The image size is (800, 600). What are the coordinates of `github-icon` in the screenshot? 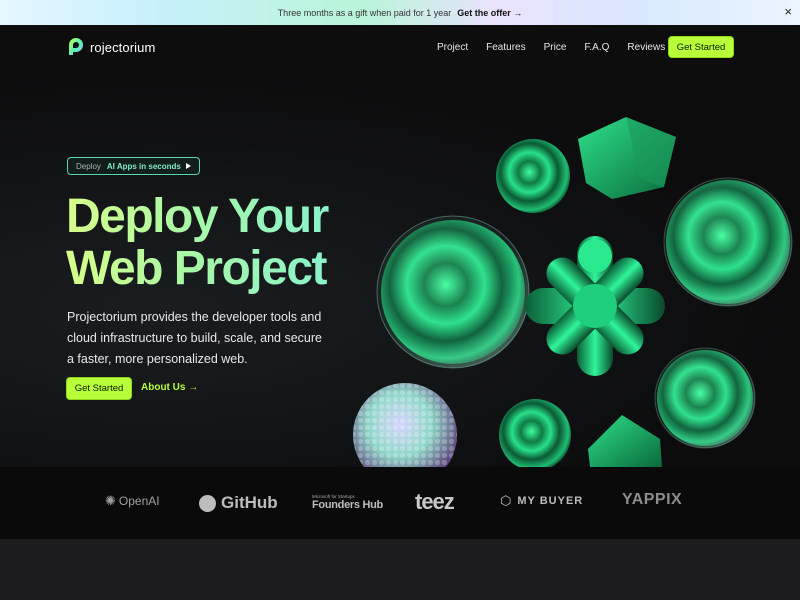 It's located at (207, 503).